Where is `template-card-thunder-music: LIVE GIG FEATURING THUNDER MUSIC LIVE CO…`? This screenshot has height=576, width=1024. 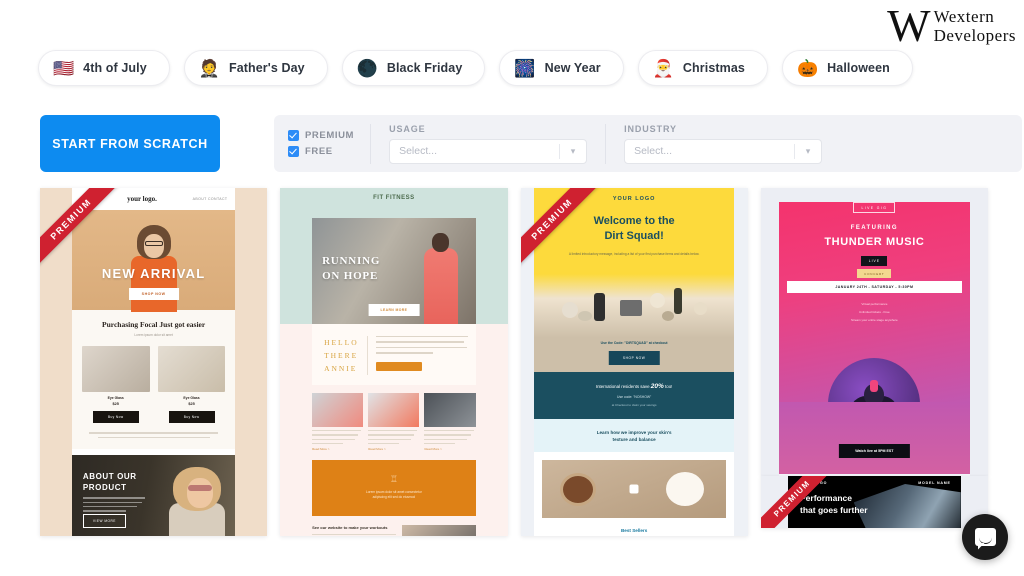 template-card-thunder-music: LIVE GIG FEATURING THUNDER MUSIC LIVE CO… is located at coordinates (874, 332).